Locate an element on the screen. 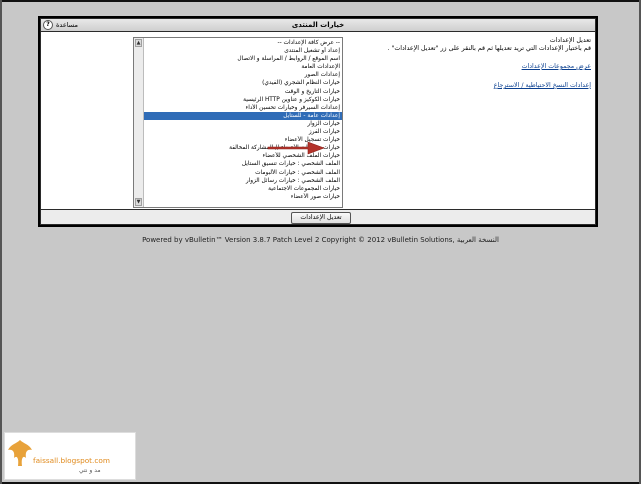 This screenshot has height=484, width=641. settings-list-item: خيارات الزوار is located at coordinates (243, 124).